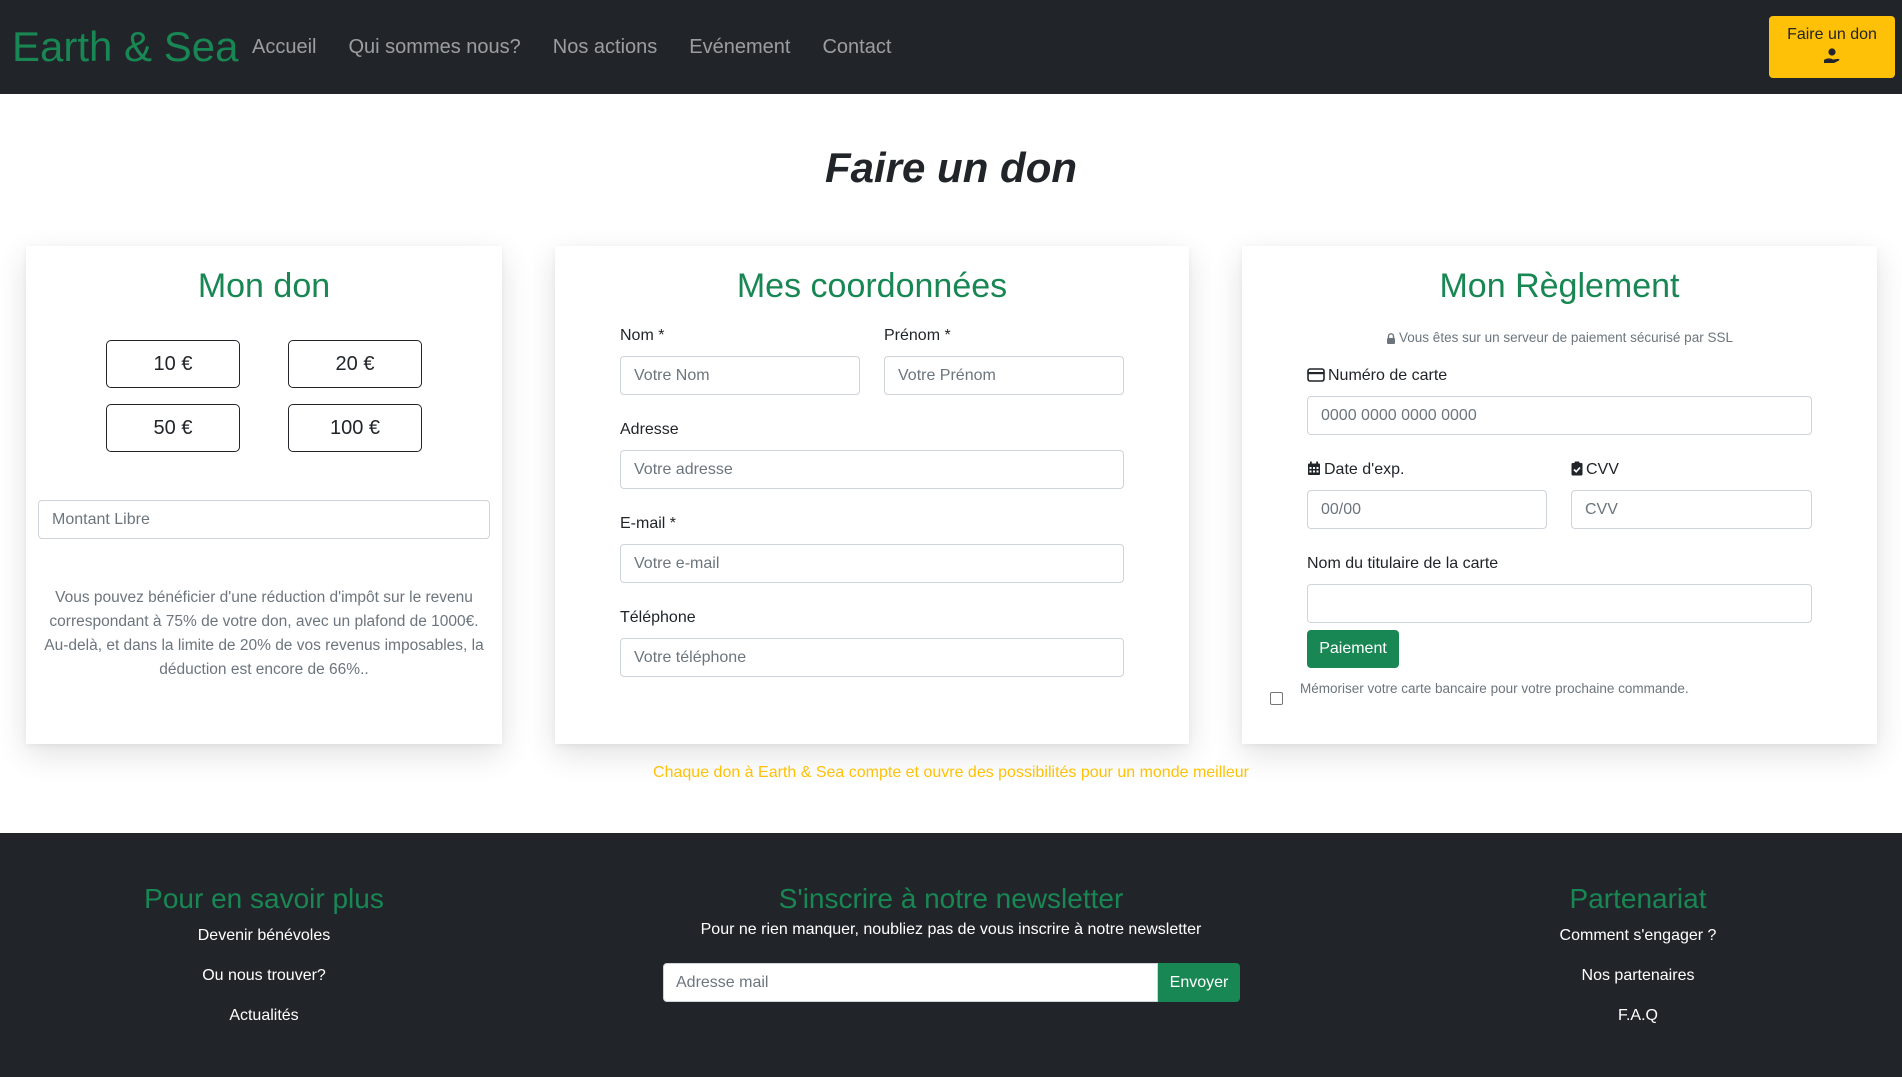  Describe the element at coordinates (872, 657) in the screenshot. I see `telephone-input: Votre téléphone` at that location.